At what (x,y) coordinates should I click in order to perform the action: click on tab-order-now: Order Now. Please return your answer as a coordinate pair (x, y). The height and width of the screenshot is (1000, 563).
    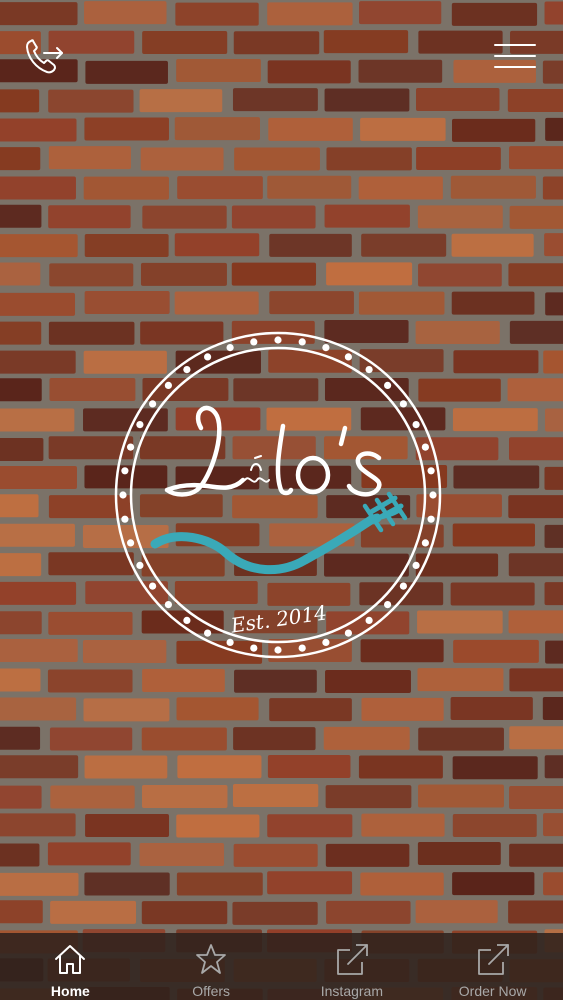
    Looking at the image, I should click on (492, 966).